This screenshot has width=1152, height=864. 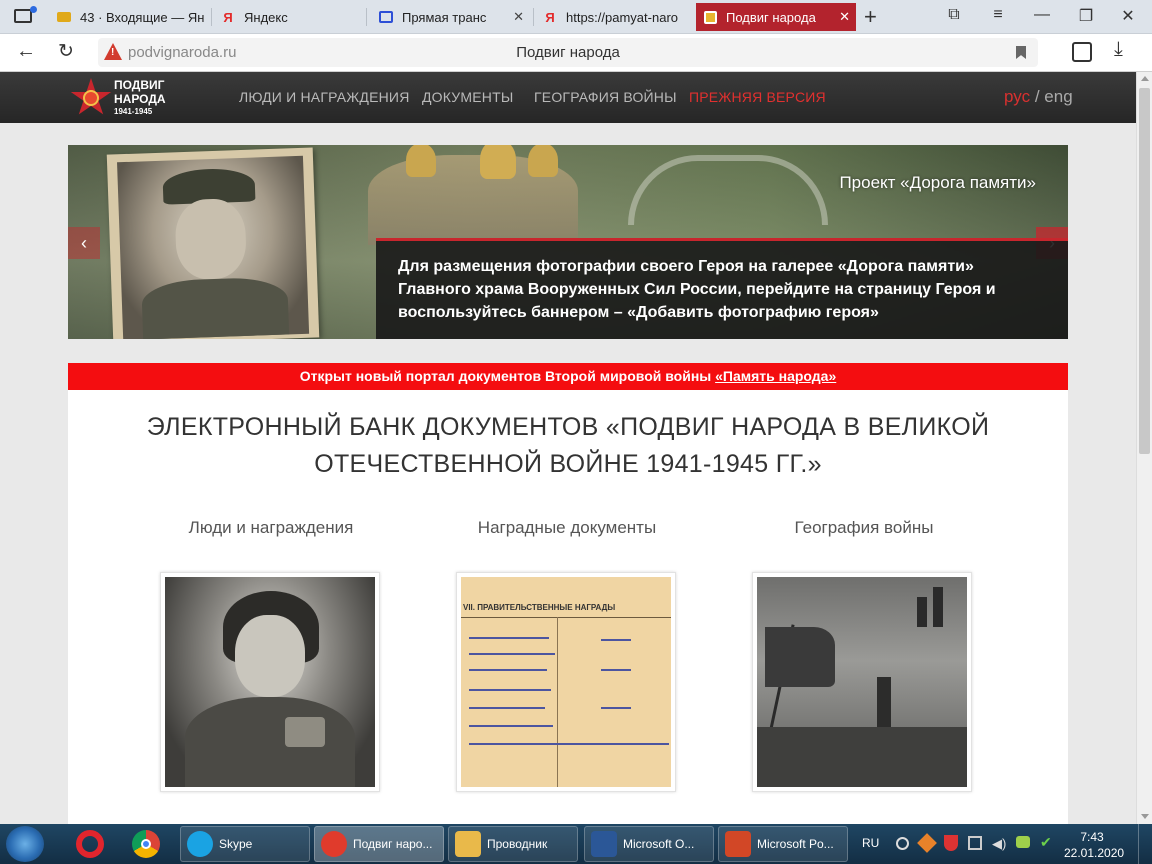 I want to click on lang-eng: eng, so click(x=1058, y=96).